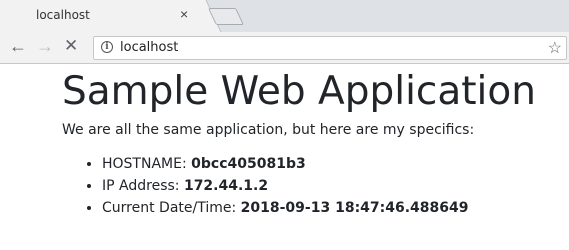 Image resolution: width=569 pixels, height=250 pixels. Describe the element at coordinates (63, 15) in the screenshot. I see `tab-title: localhost` at that location.